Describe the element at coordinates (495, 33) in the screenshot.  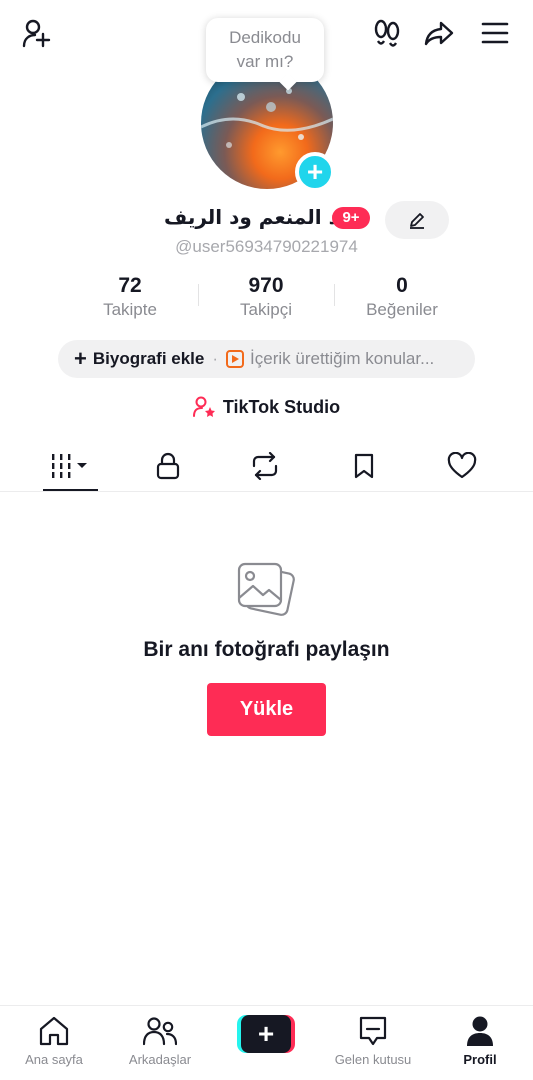
I see `menu-icon` at that location.